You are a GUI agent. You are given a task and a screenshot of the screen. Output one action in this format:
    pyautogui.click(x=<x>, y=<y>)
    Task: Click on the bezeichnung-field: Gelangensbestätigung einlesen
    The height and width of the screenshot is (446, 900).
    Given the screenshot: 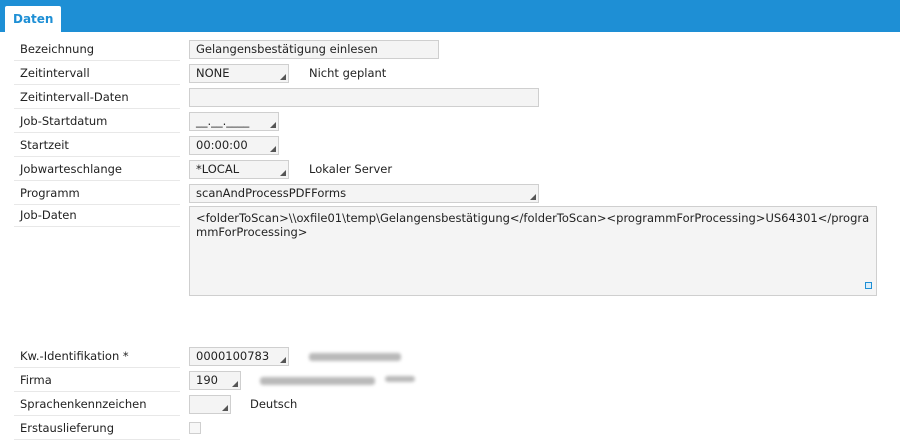 What is the action you would take?
    pyautogui.click(x=314, y=49)
    